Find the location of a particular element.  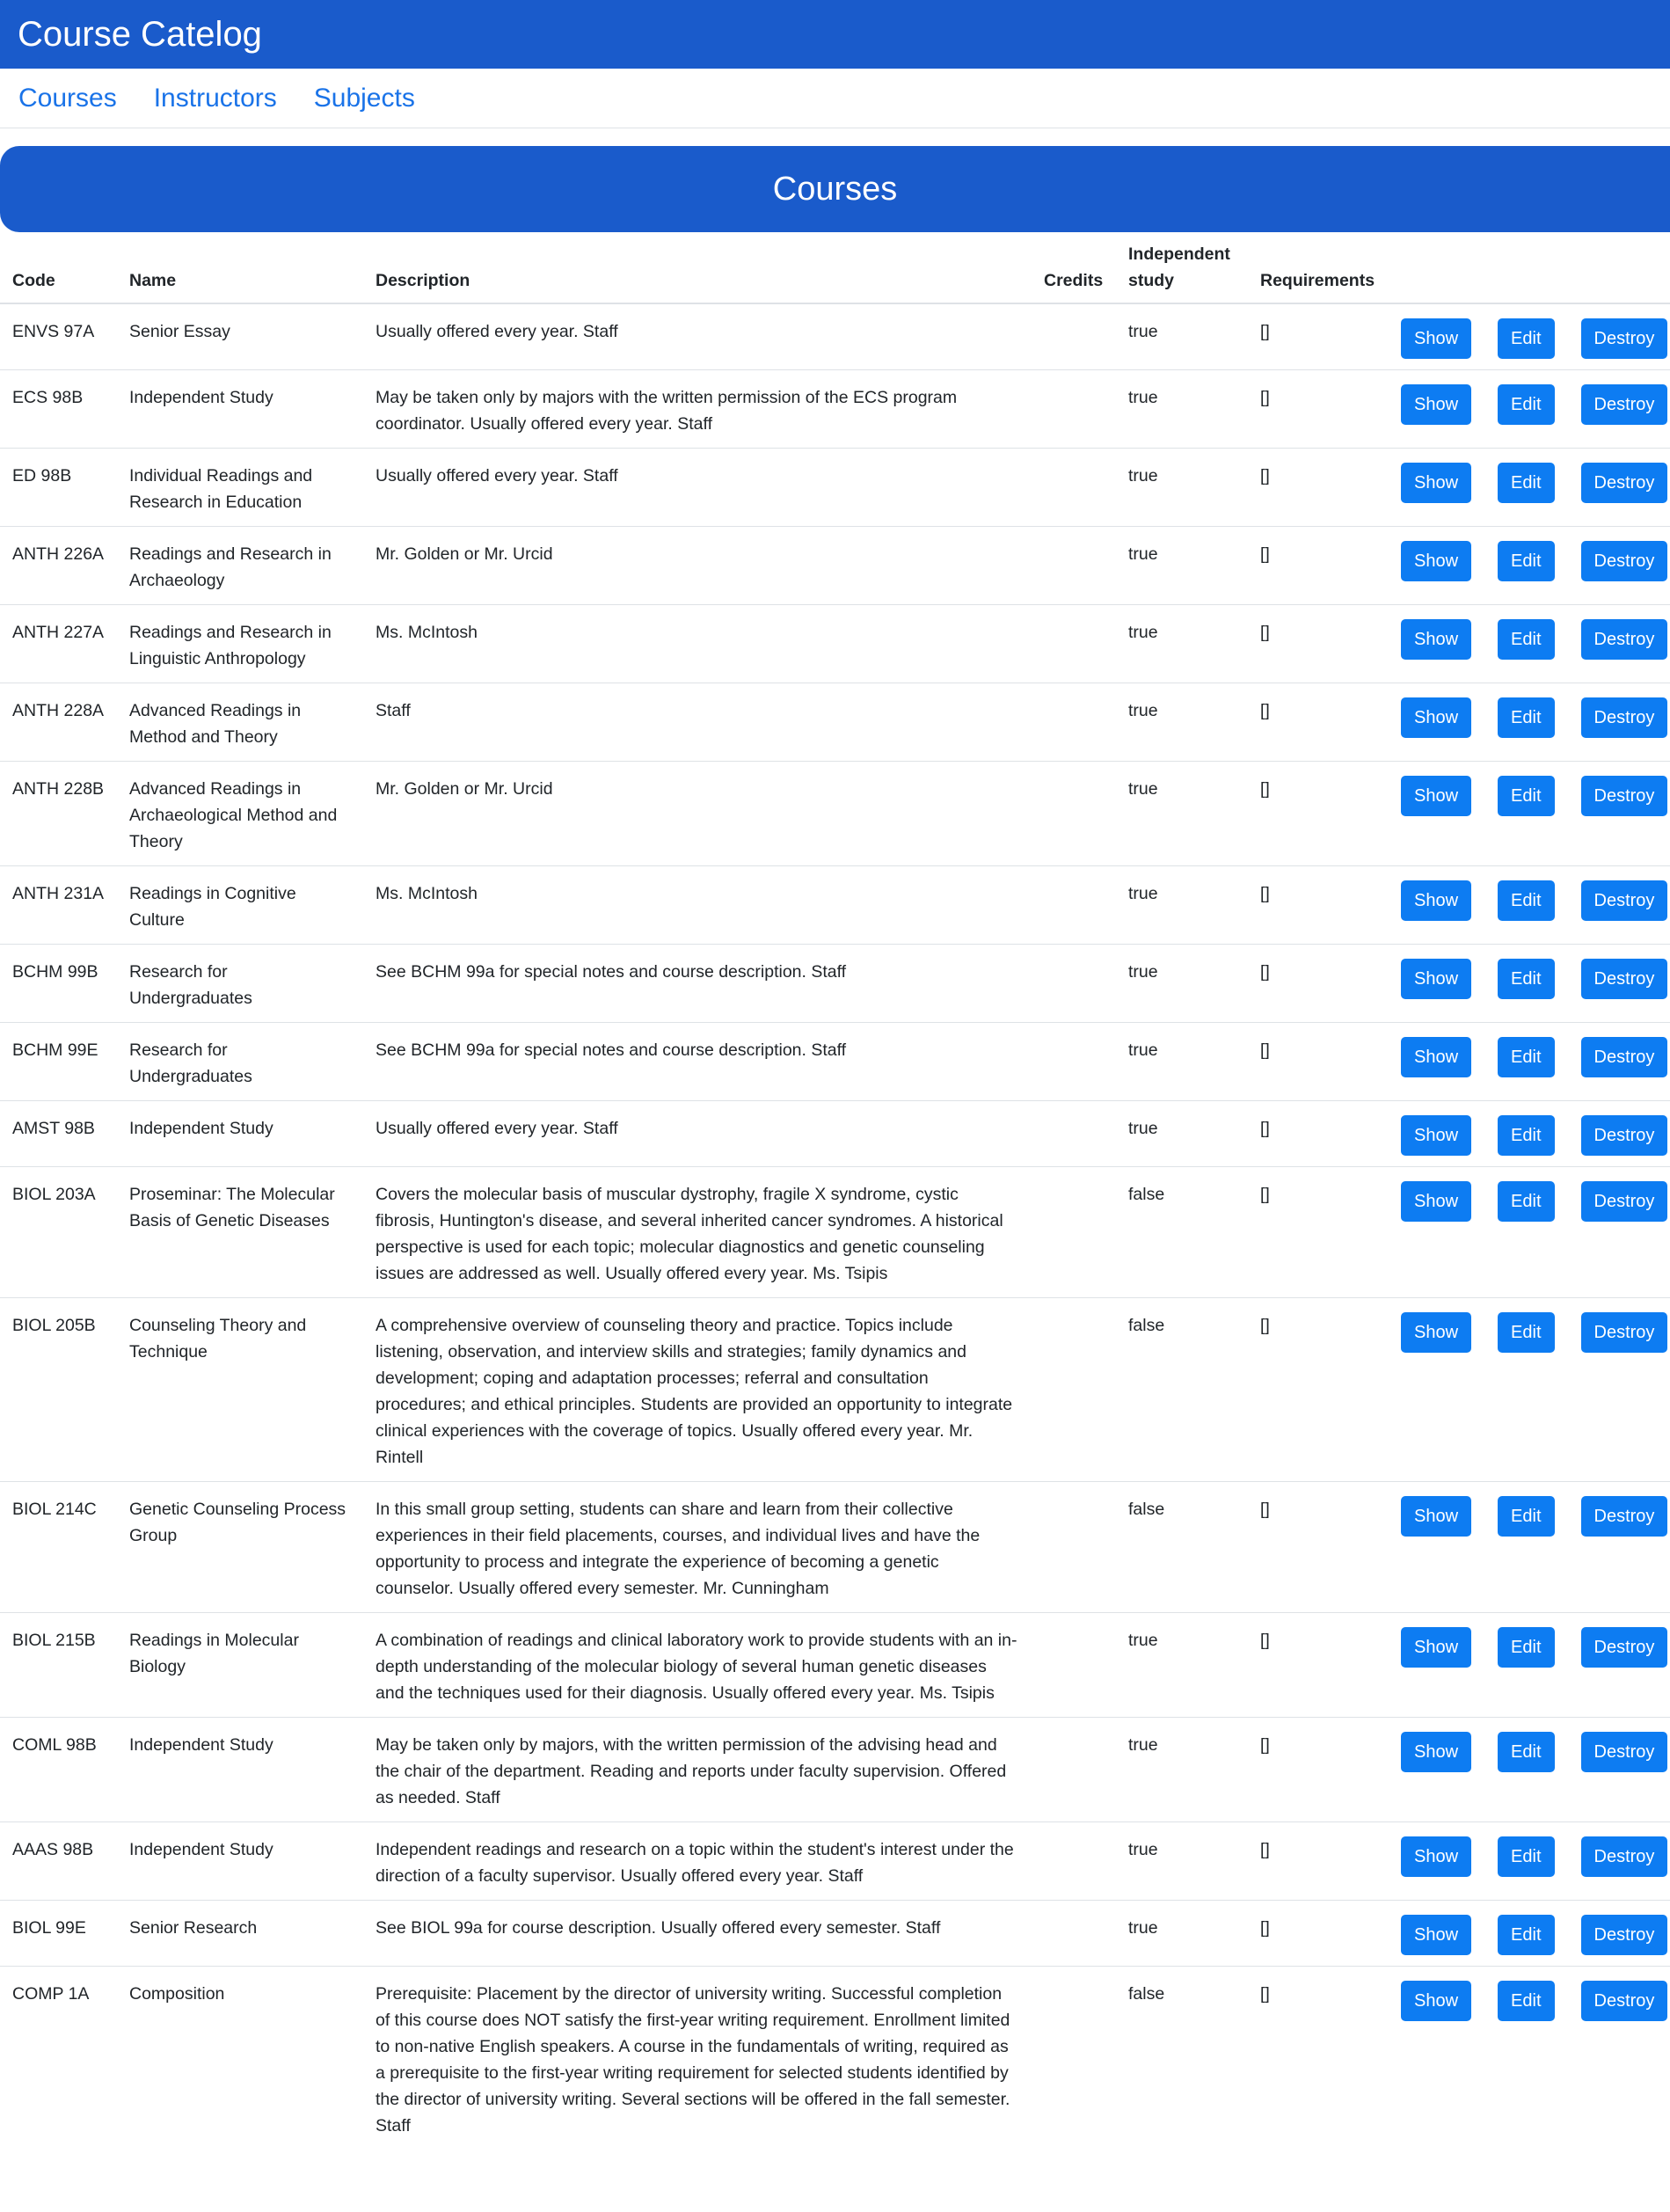

cell-code: AAAS 98B is located at coordinates (58, 1861).